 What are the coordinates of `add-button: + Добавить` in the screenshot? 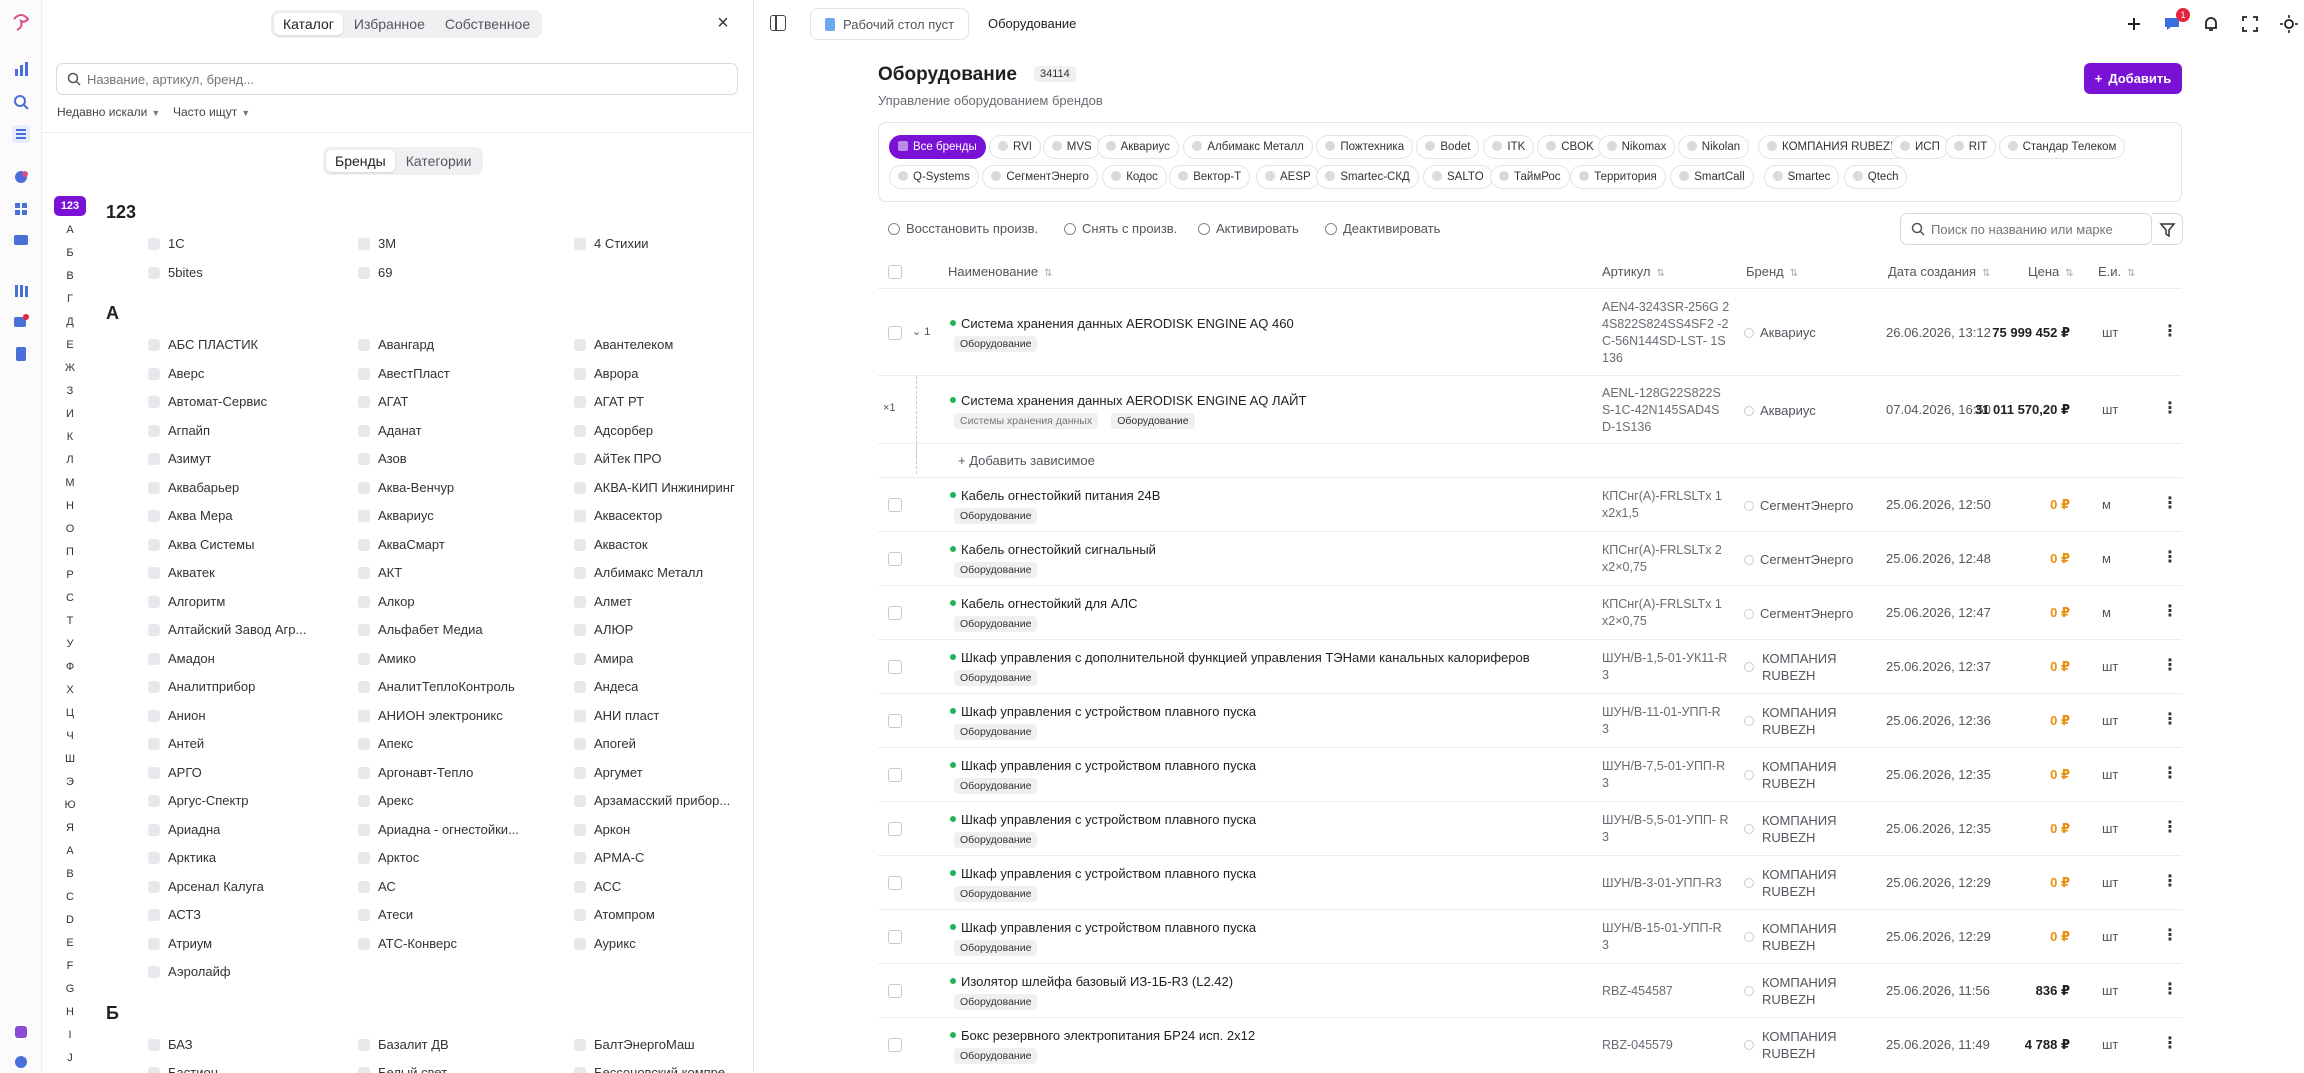 It's located at (2133, 78).